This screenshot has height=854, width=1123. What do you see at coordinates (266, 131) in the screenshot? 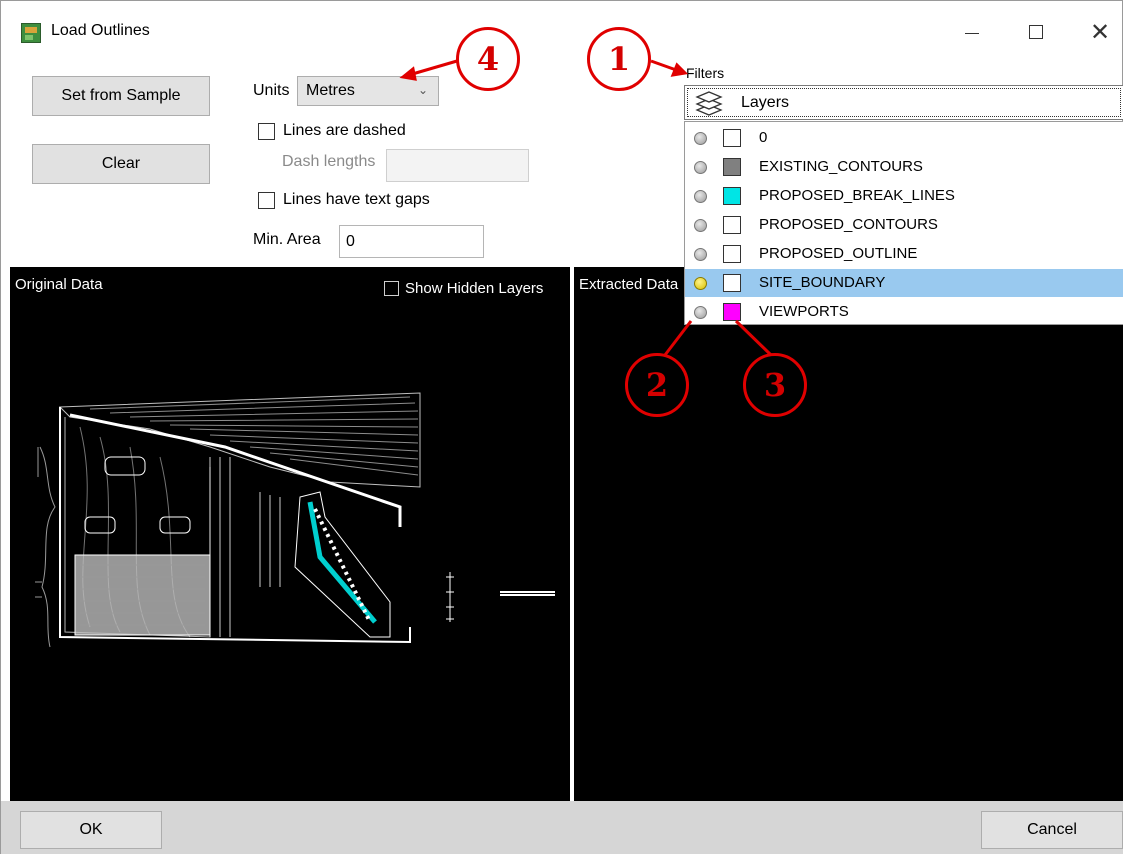
I see `lines-dashed-checkbox` at bounding box center [266, 131].